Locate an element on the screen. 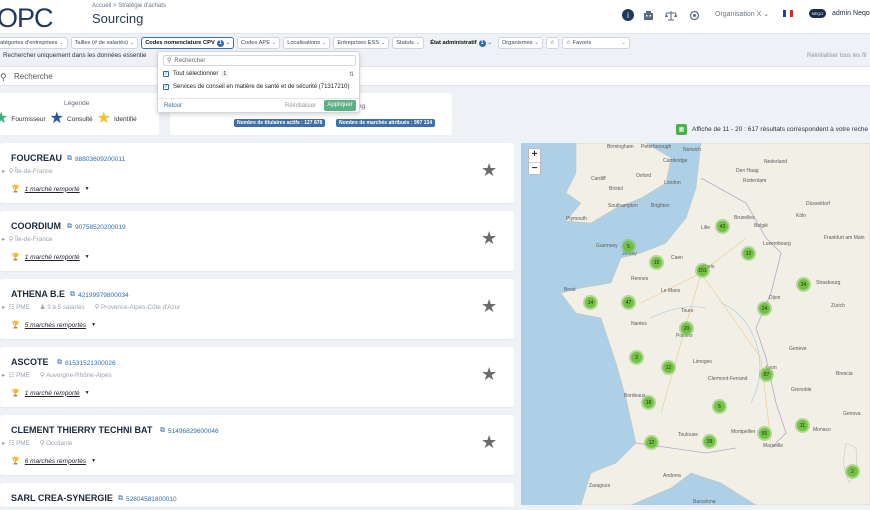 Image resolution: width=870 pixels, height=510 pixels. map-cluster: 14 is located at coordinates (590, 302).